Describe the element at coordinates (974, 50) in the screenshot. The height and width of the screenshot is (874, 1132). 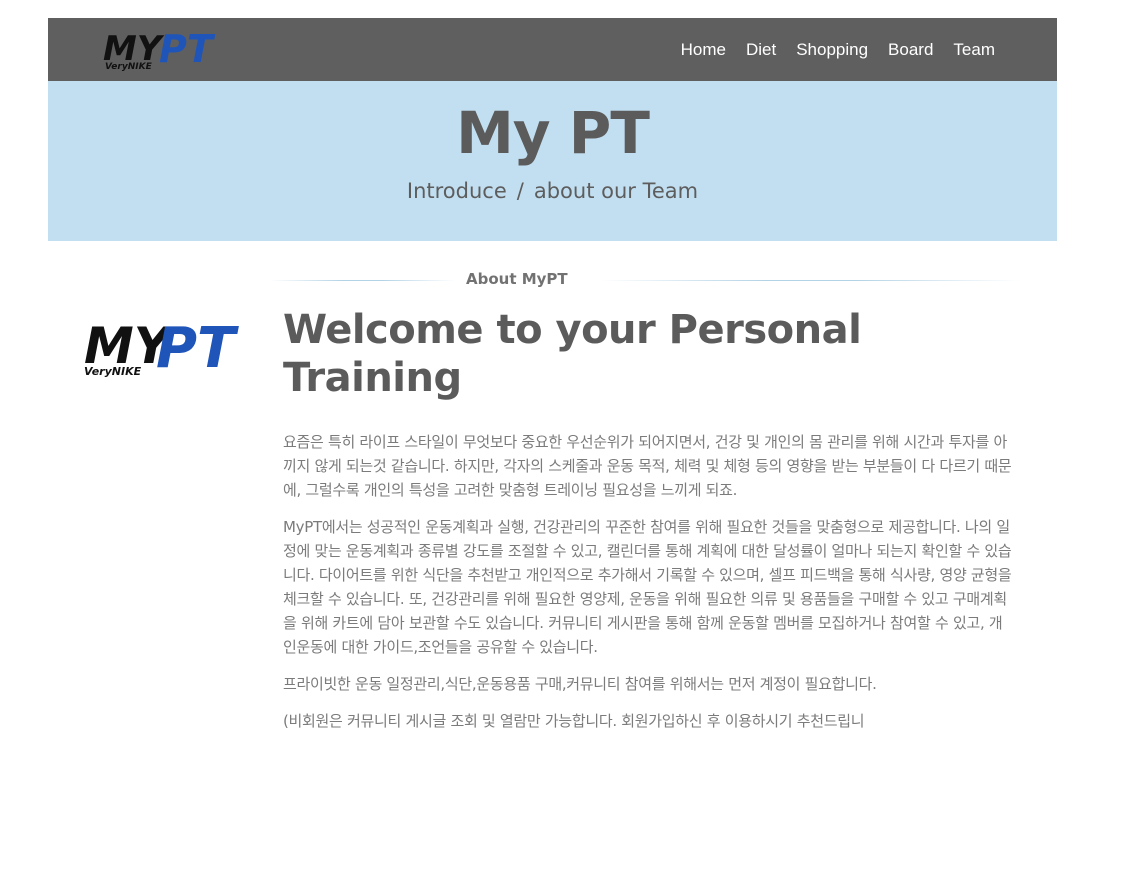
I see `nav-link-team: Team` at that location.